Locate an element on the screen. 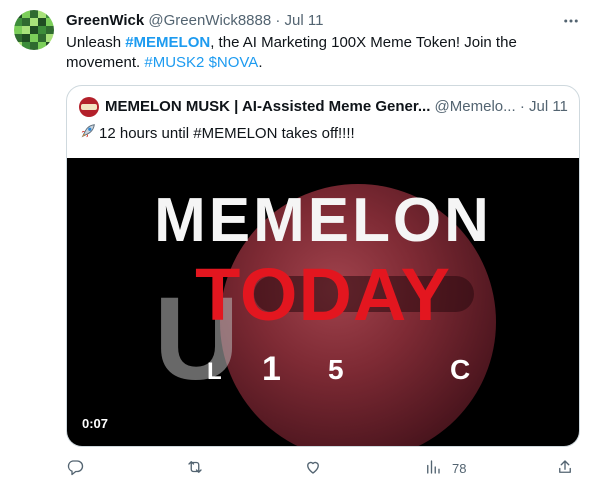 This screenshot has height=487, width=594. reply-icon is located at coordinates (75, 468).